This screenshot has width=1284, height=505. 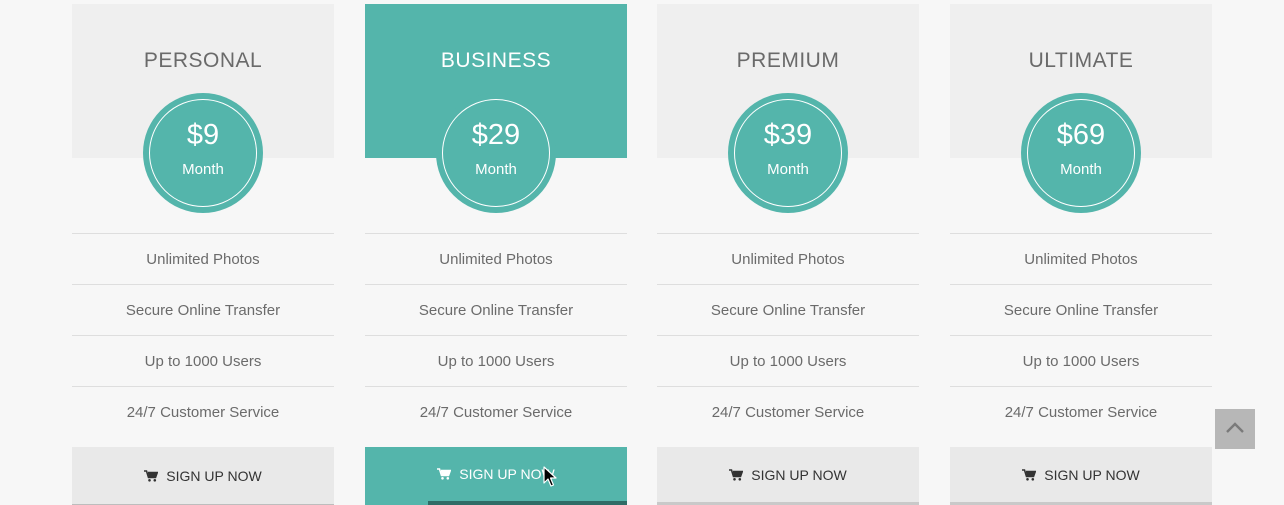 What do you see at coordinates (1081, 135) in the screenshot?
I see `price-amount: $69` at bounding box center [1081, 135].